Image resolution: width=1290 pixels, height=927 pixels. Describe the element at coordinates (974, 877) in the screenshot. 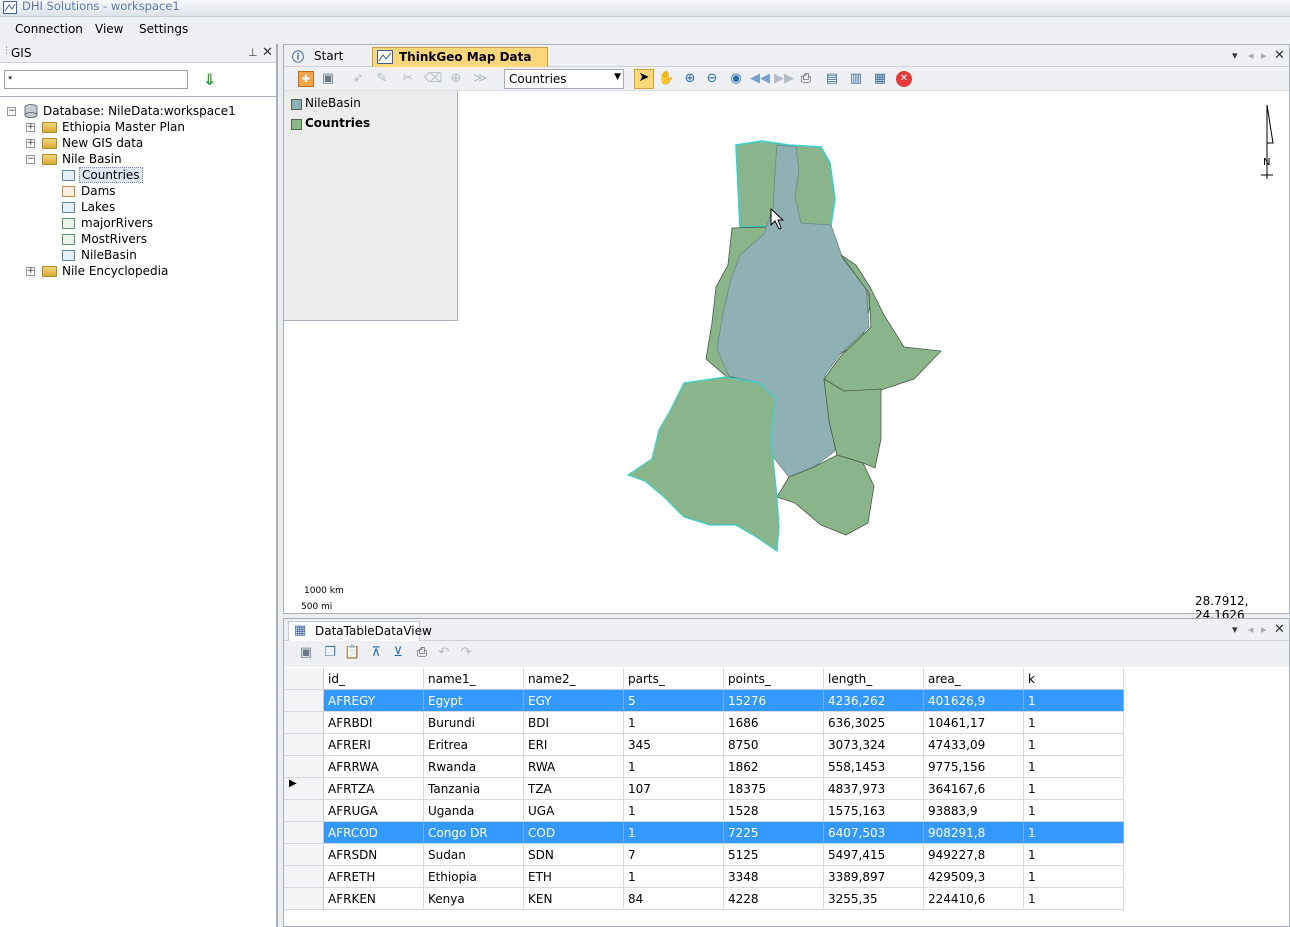

I see `table-cell: 429509,3` at that location.